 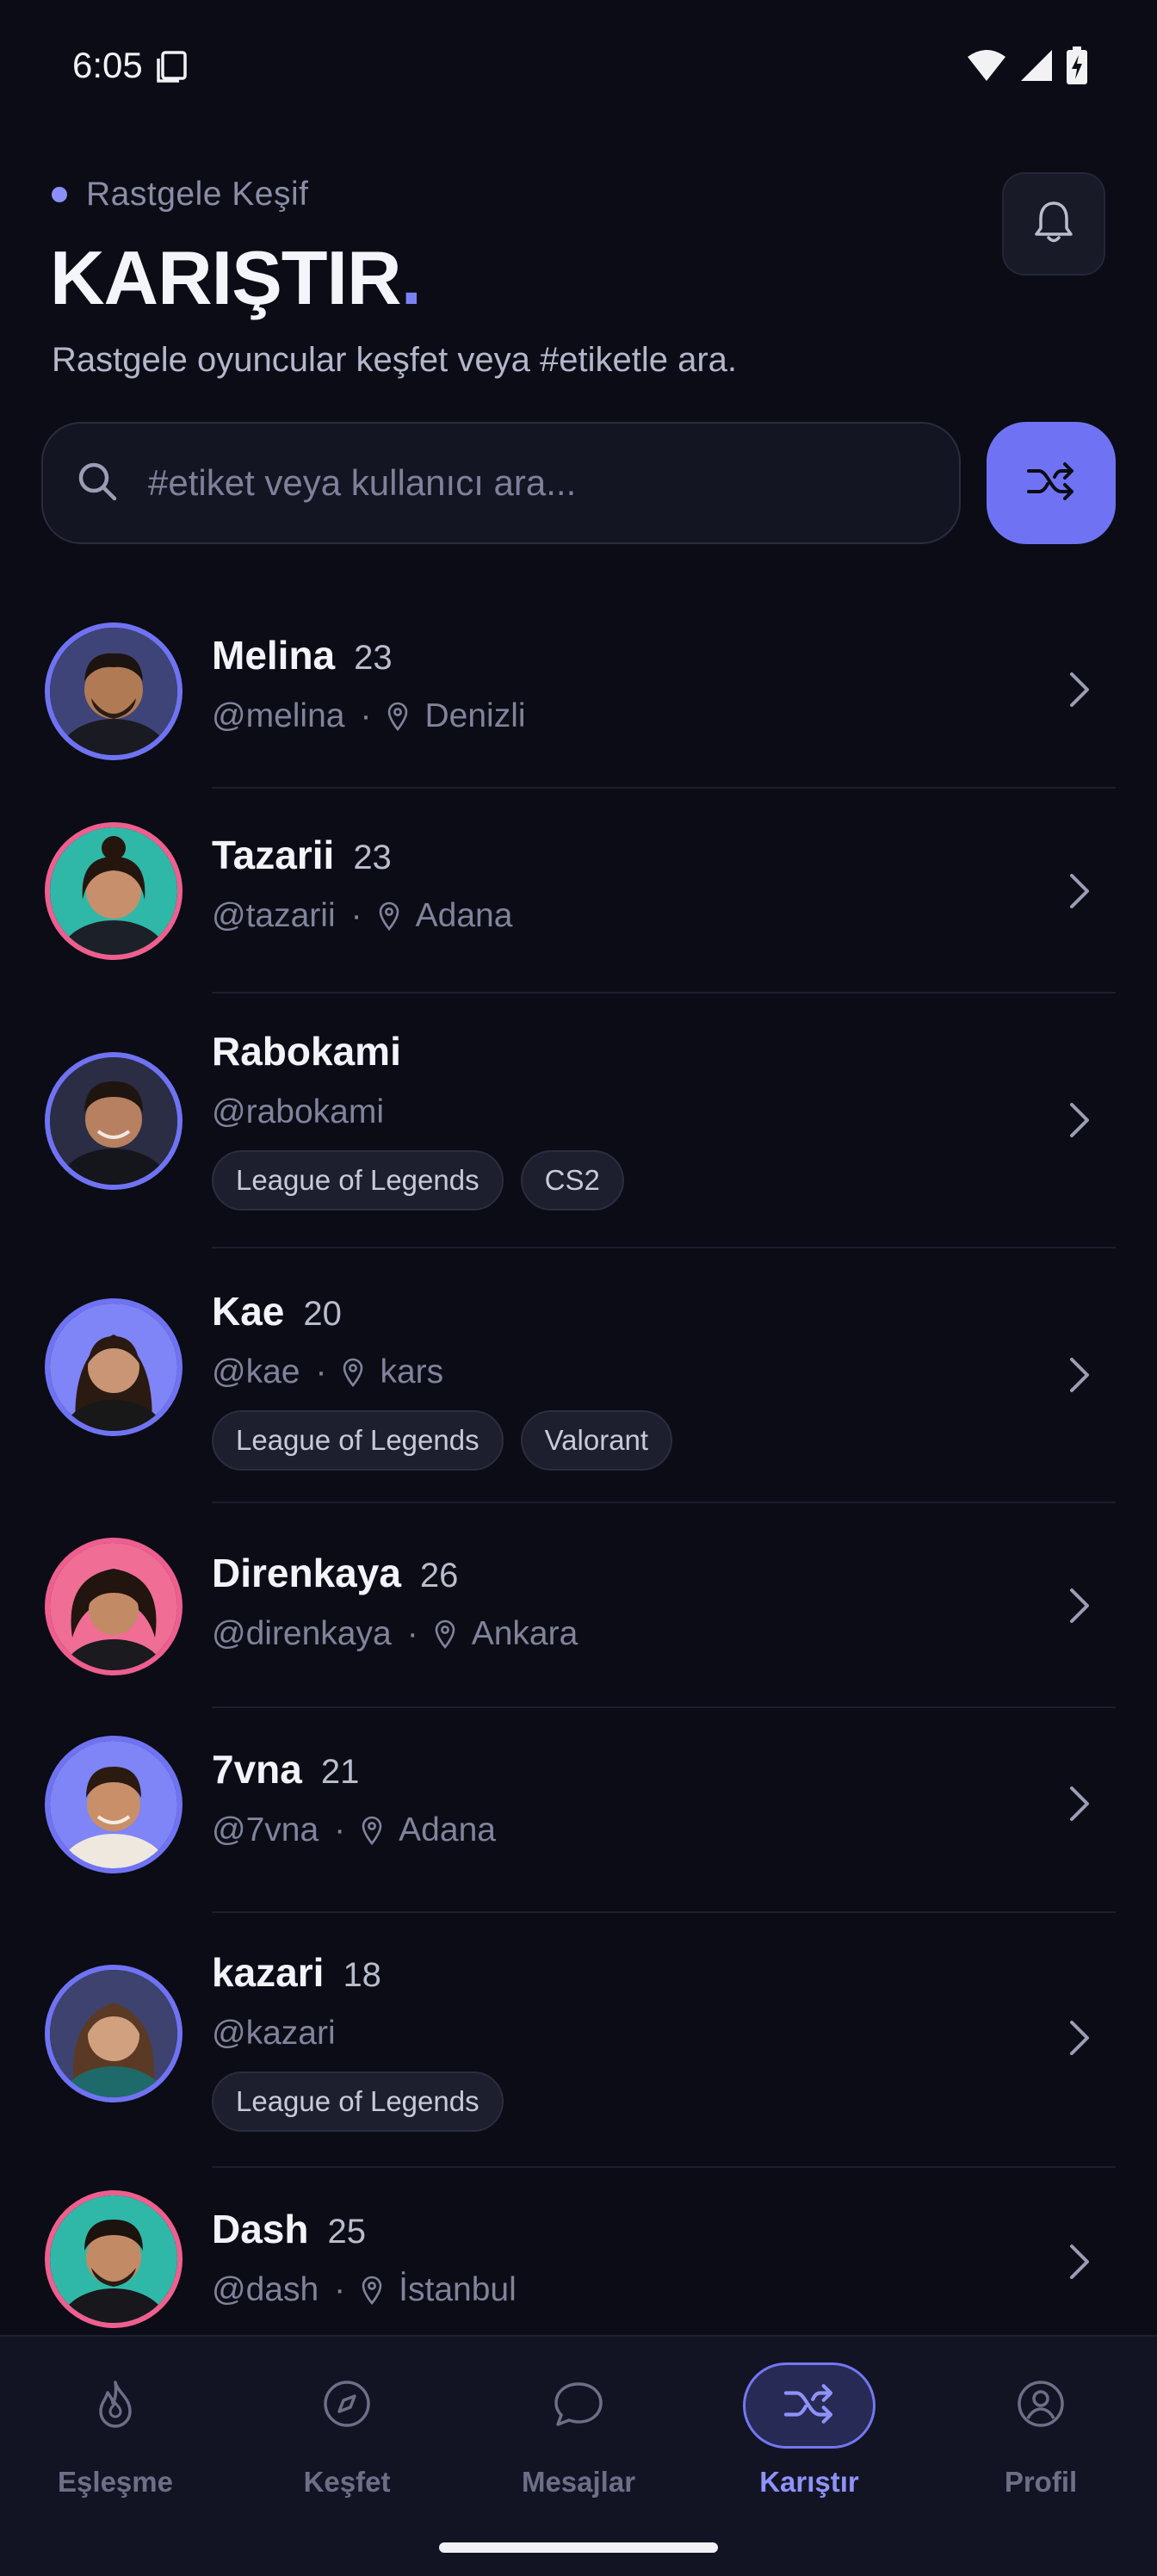 I want to click on profile-icon, so click(x=1041, y=2406).